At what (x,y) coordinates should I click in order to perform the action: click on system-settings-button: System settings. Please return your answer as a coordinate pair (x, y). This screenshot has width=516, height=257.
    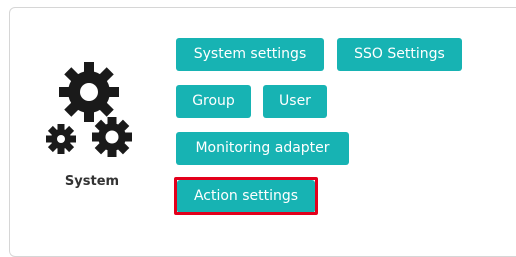
    Looking at the image, I should click on (250, 54).